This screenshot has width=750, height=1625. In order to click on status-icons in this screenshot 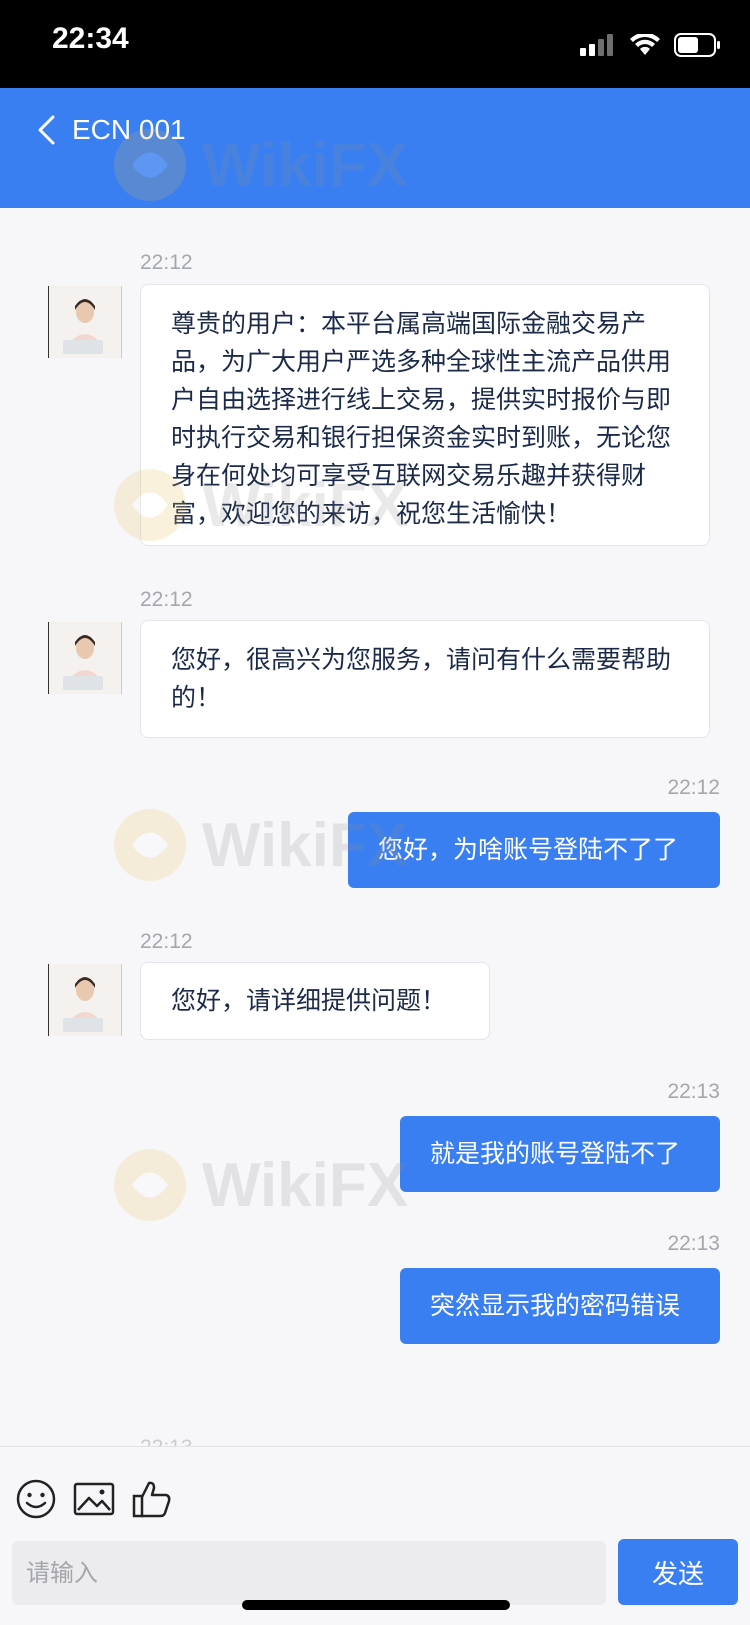, I will do `click(651, 45)`.